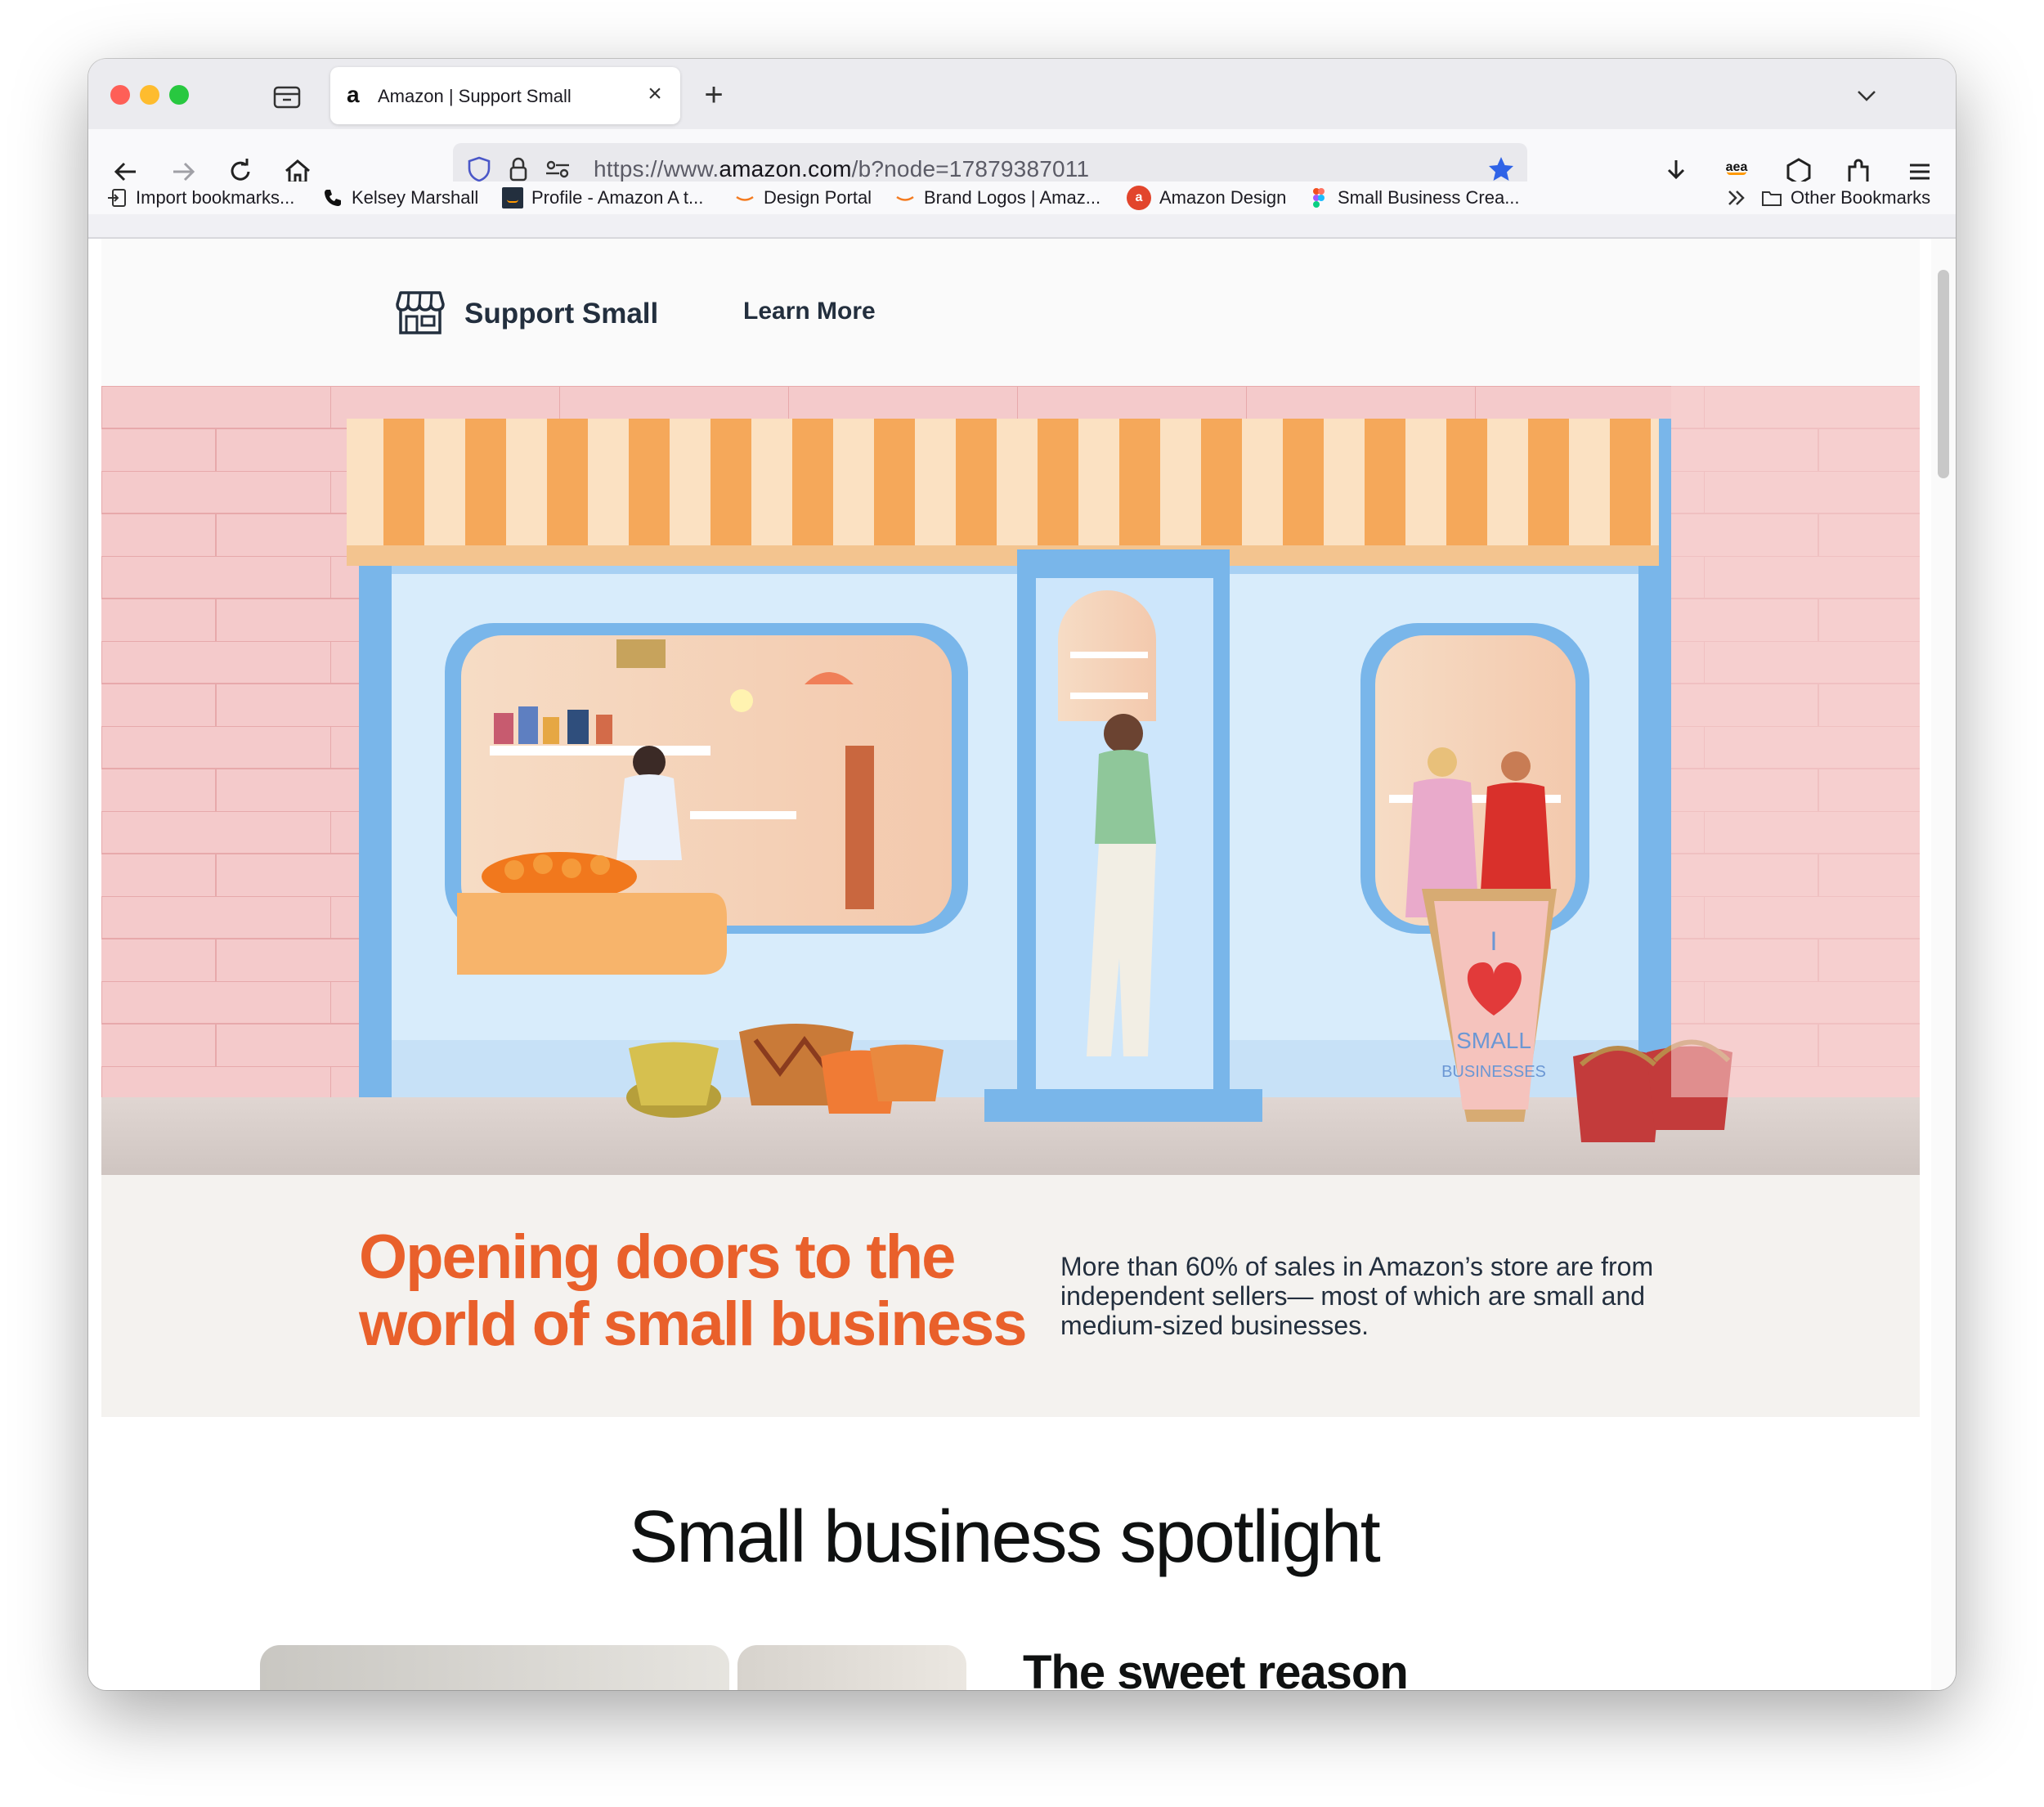 The height and width of the screenshot is (1807, 2044). Describe the element at coordinates (970, 169) in the screenshot. I see `url-path: /b?node=17879387011` at that location.